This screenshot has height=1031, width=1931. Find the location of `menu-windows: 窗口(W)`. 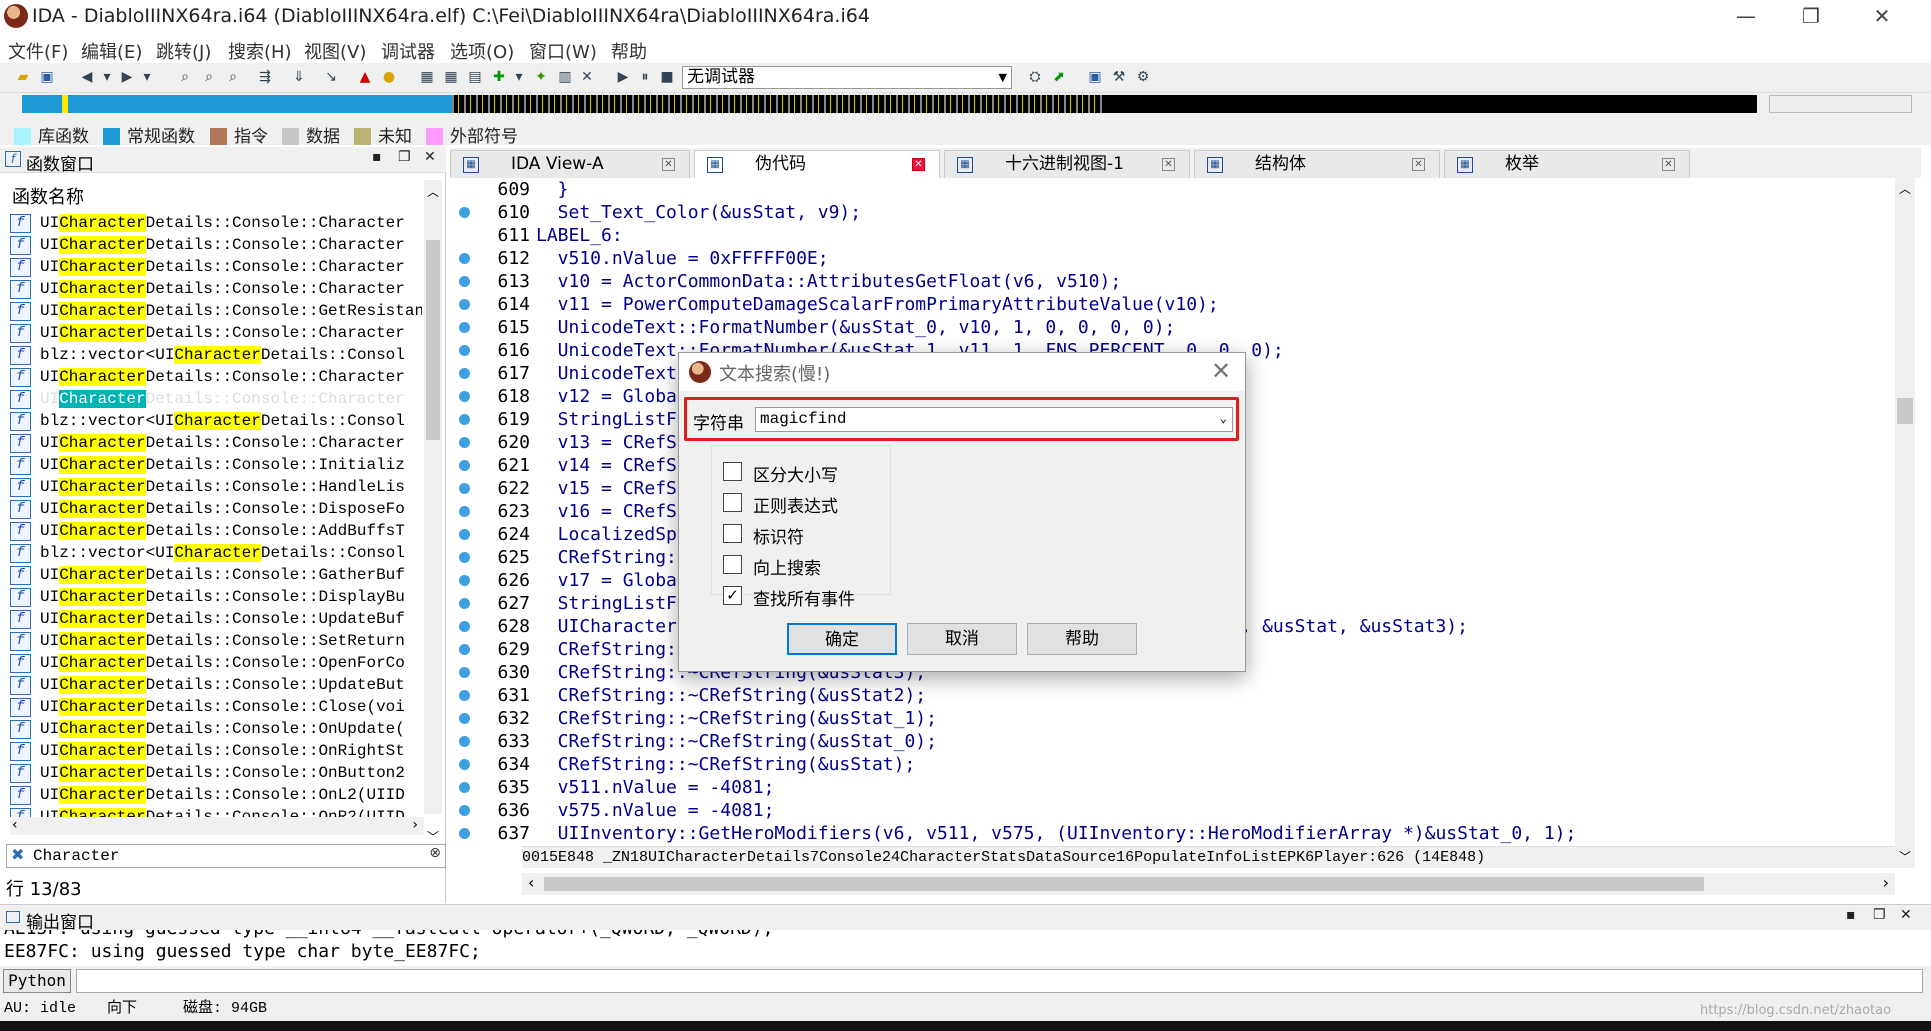

menu-windows: 窗口(W) is located at coordinates (563, 51).